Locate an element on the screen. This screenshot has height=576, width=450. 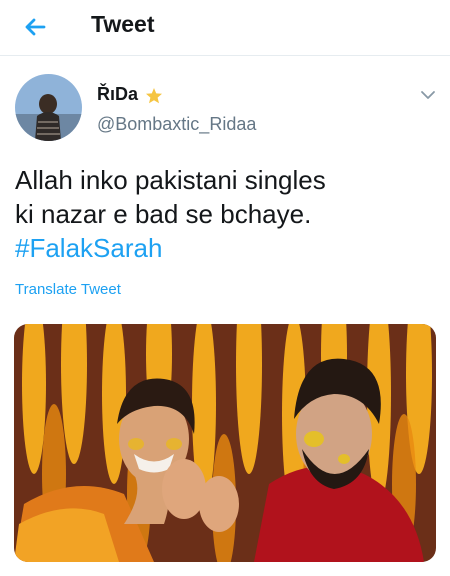
translate-tweet-link: Translate Tweet is located at coordinates (68, 289).